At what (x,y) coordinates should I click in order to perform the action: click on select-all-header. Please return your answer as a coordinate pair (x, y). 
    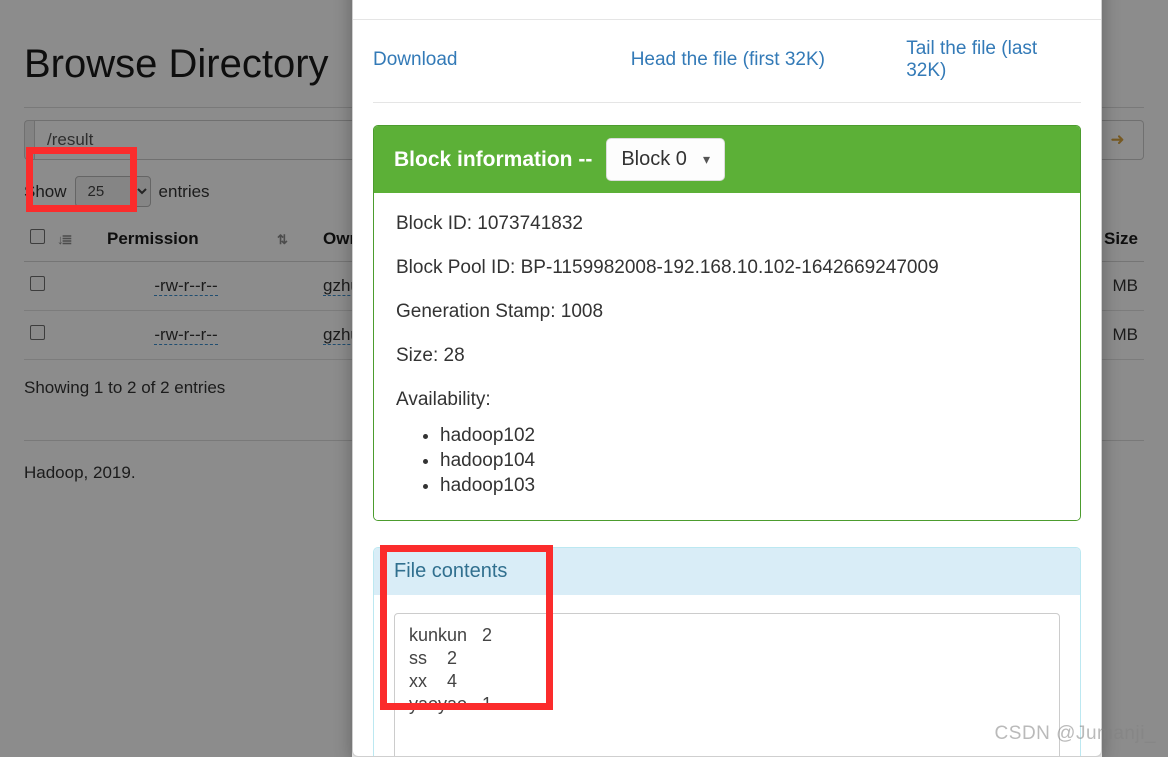
    Looking at the image, I should click on (37, 242).